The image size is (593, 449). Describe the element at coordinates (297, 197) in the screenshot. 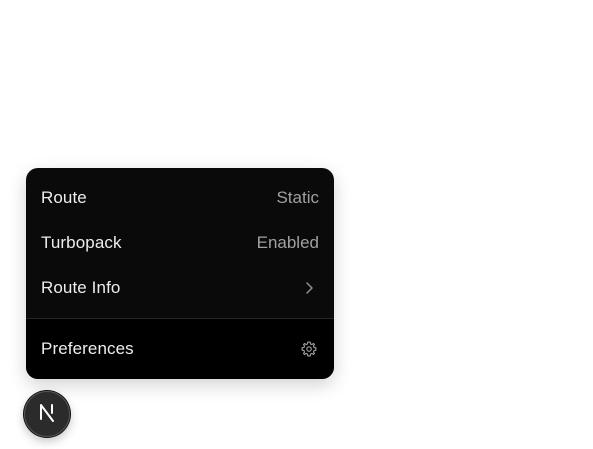

I see `route-value: Static` at that location.